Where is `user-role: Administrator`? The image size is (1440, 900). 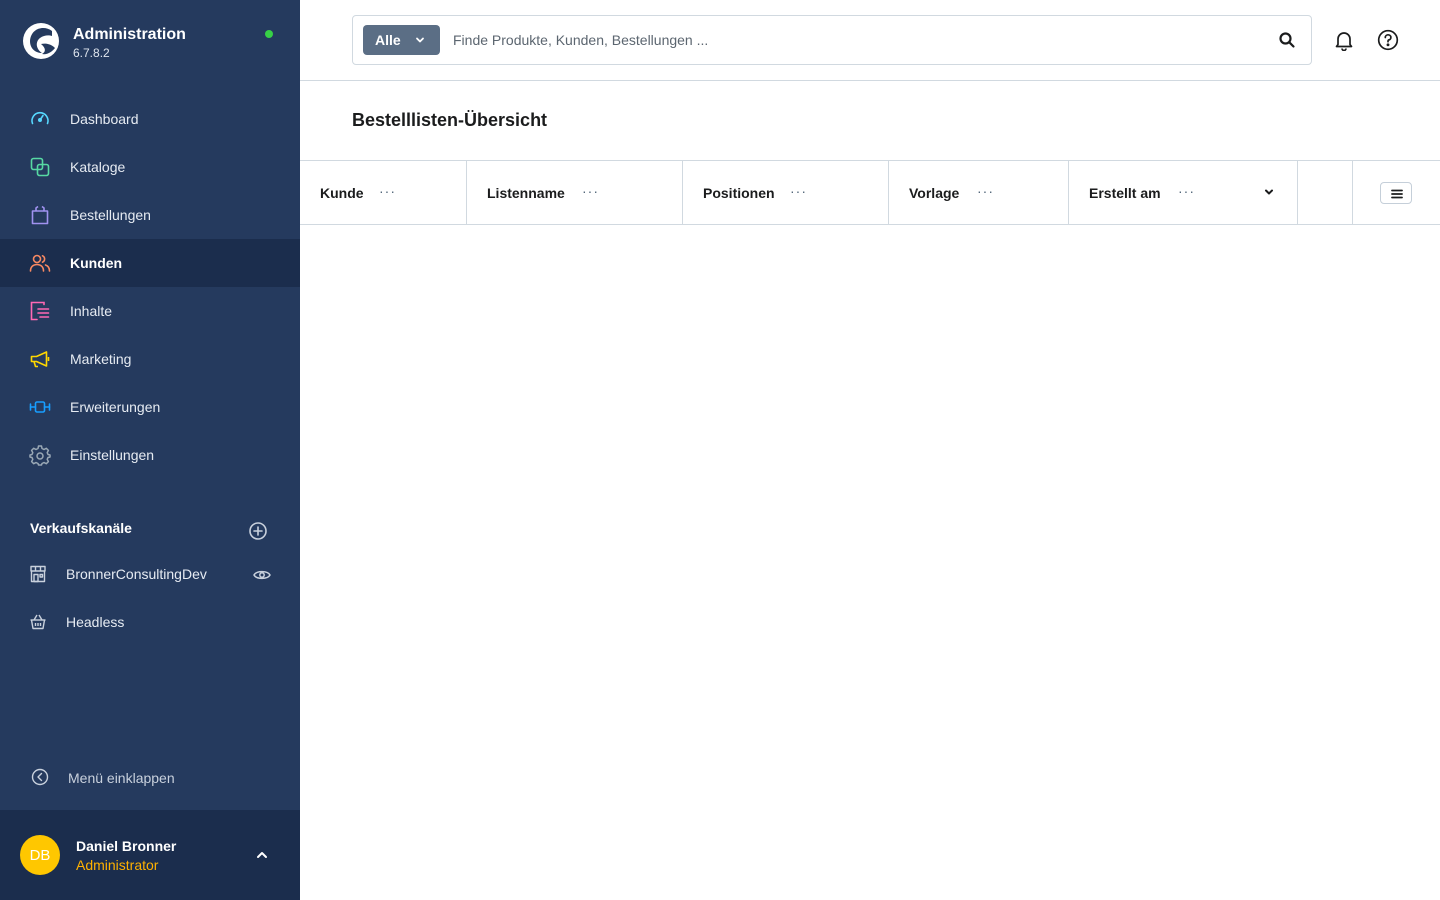
user-role: Administrator is located at coordinates (117, 865).